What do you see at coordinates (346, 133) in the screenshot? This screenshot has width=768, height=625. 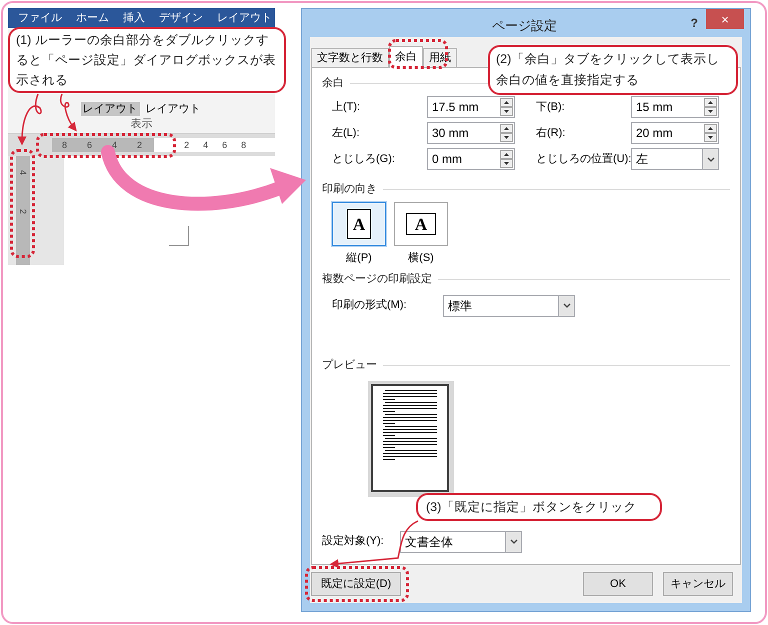 I see `field-label: 左(L):` at bounding box center [346, 133].